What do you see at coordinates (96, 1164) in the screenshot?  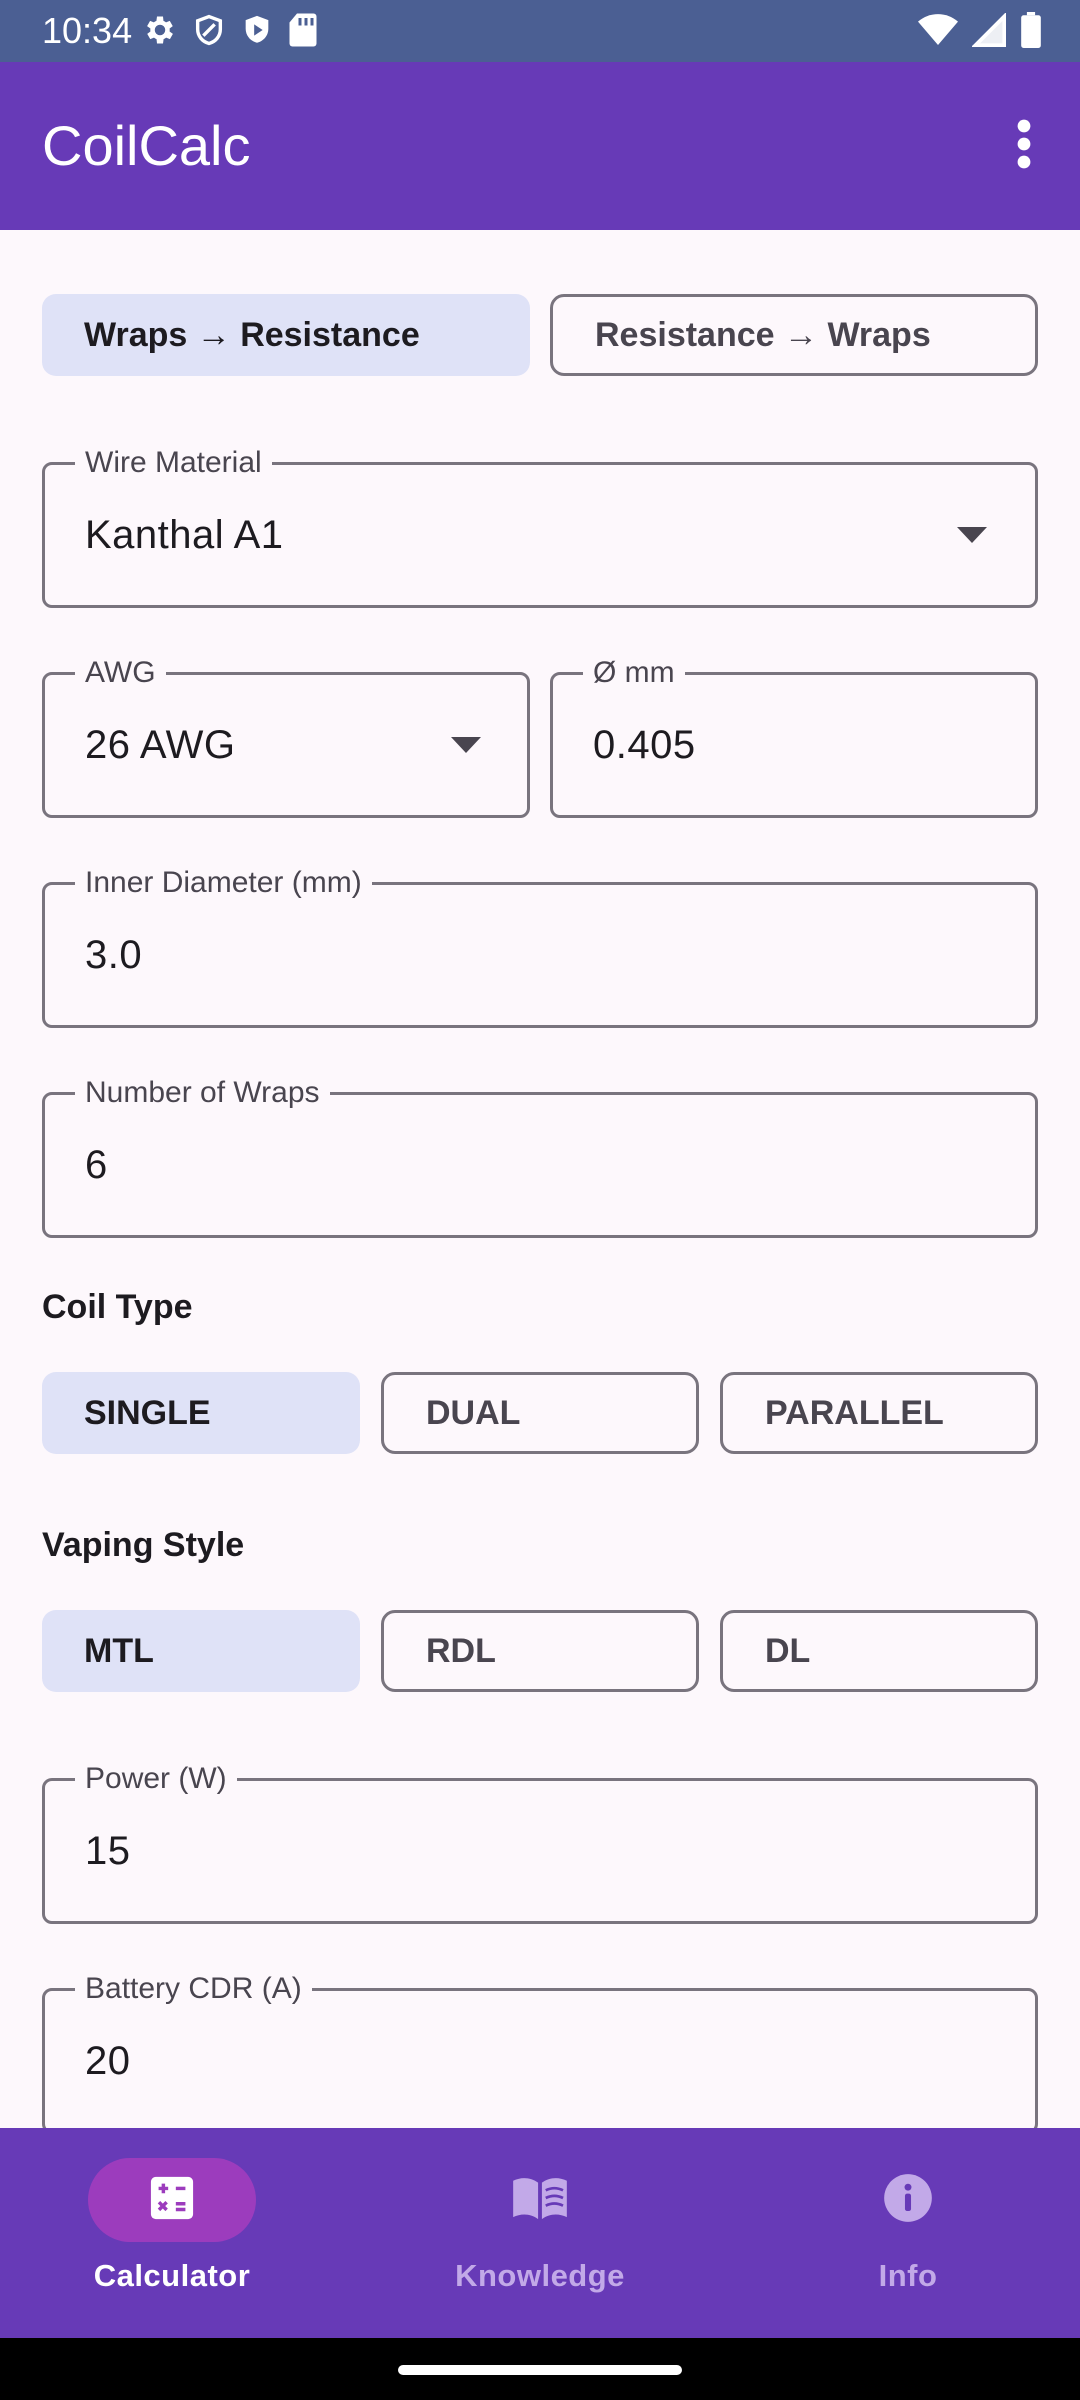 I see `number-of-wraps-value: 6` at bounding box center [96, 1164].